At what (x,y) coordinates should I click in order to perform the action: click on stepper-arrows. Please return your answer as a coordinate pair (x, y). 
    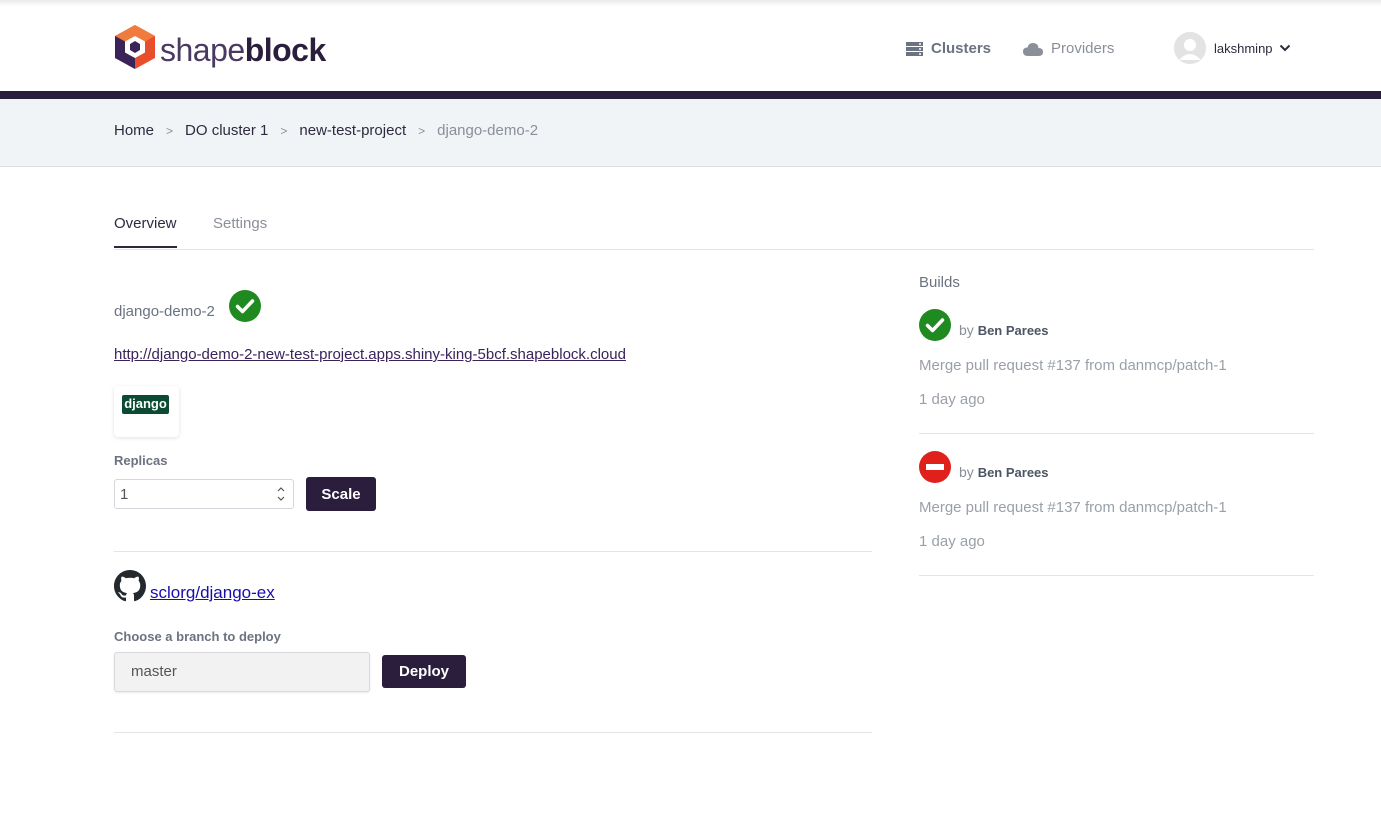
    Looking at the image, I should click on (281, 494).